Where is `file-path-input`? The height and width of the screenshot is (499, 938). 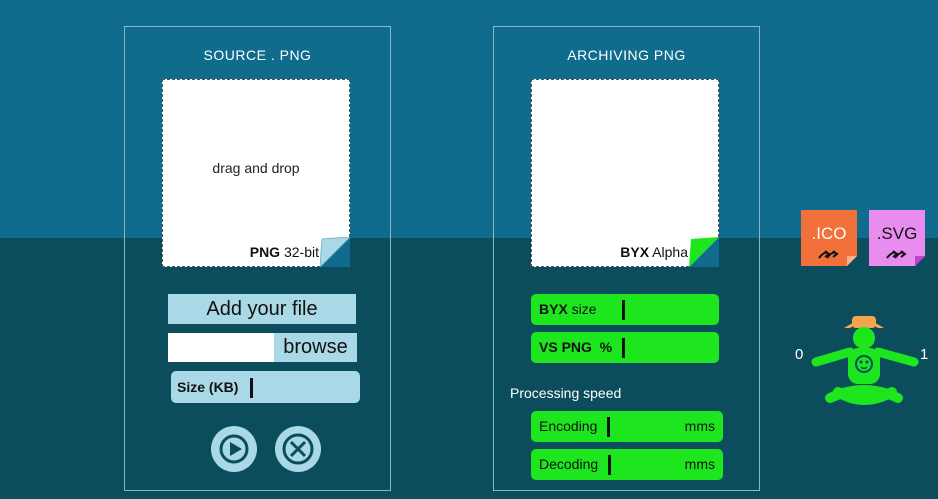 file-path-input is located at coordinates (221, 347).